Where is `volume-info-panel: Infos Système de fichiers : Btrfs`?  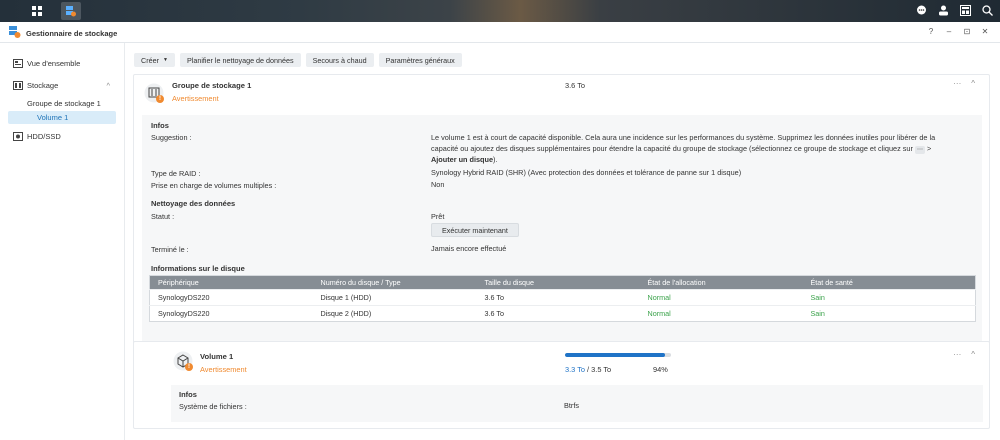
volume-info-panel: Infos Système de fichiers : Btrfs is located at coordinates (577, 403).